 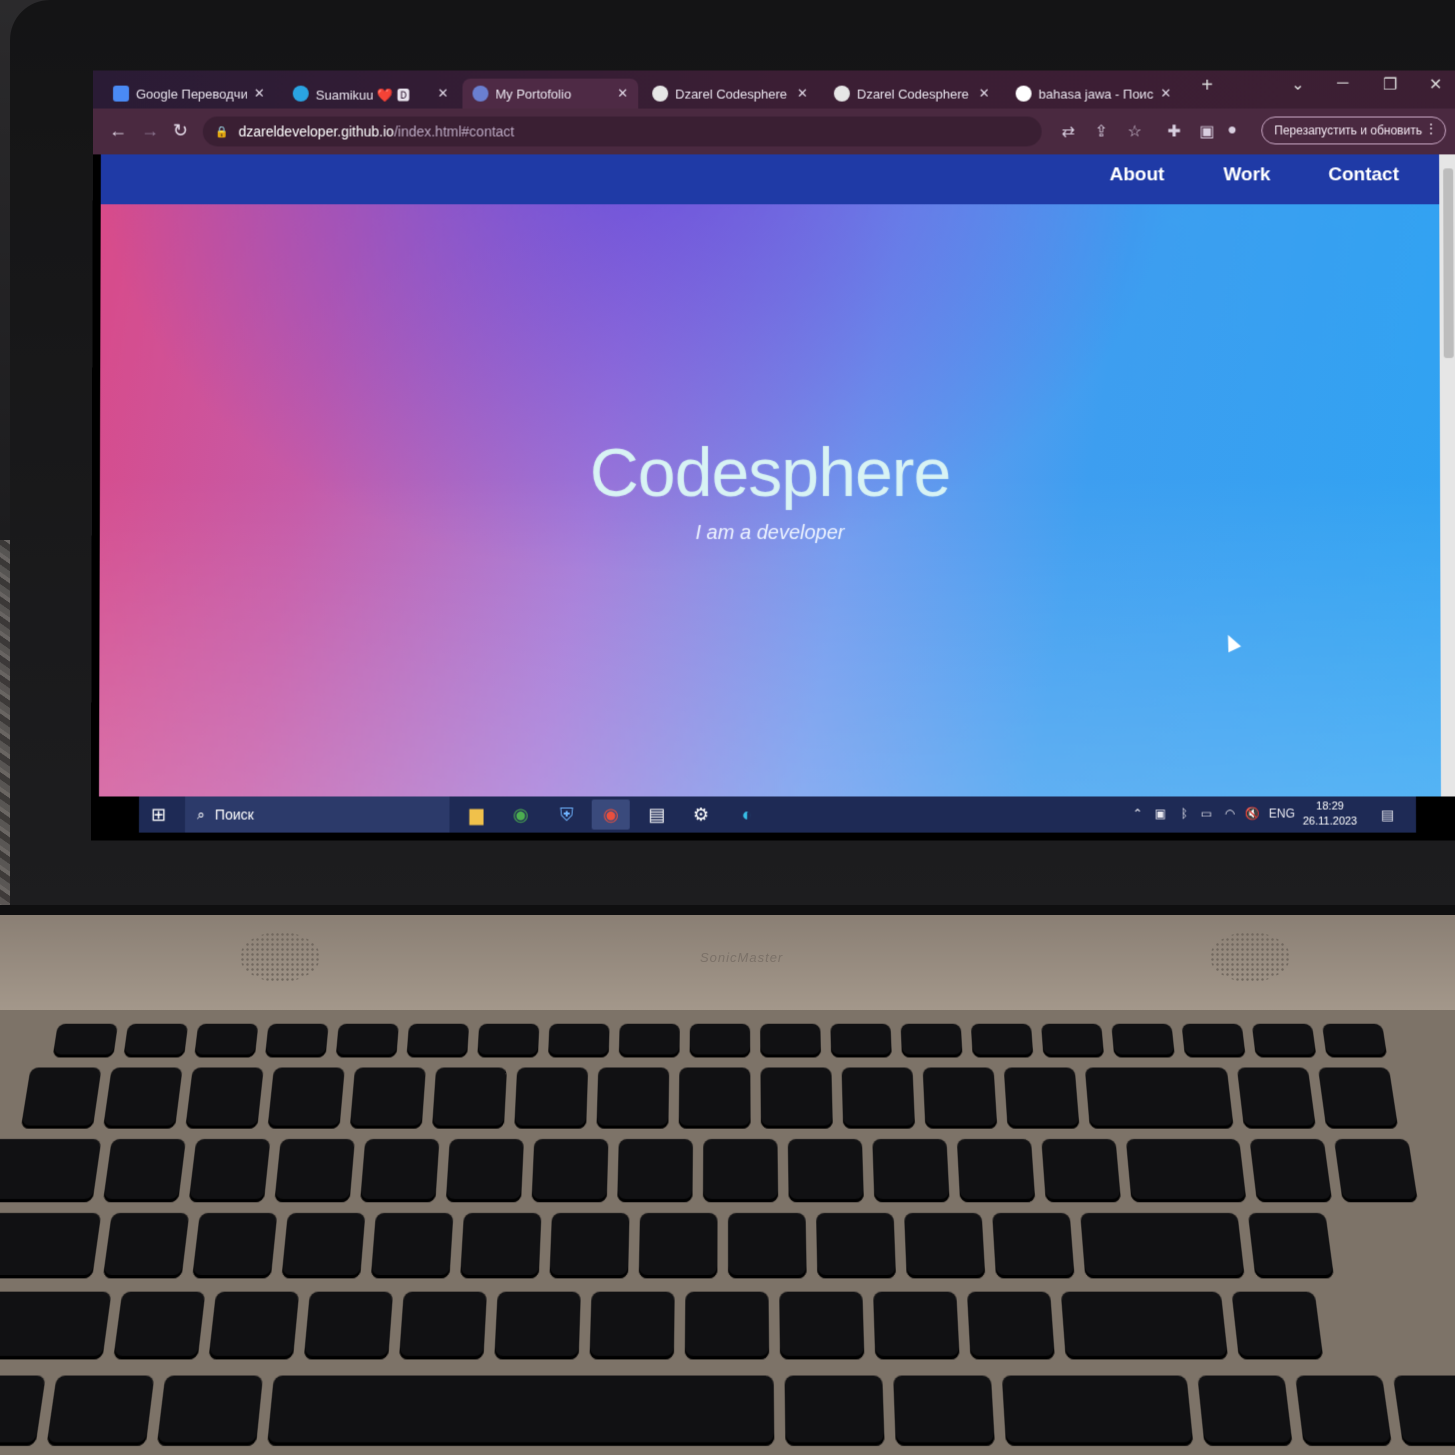 I want to click on network-device-icon: ▣, so click(x=1160, y=814).